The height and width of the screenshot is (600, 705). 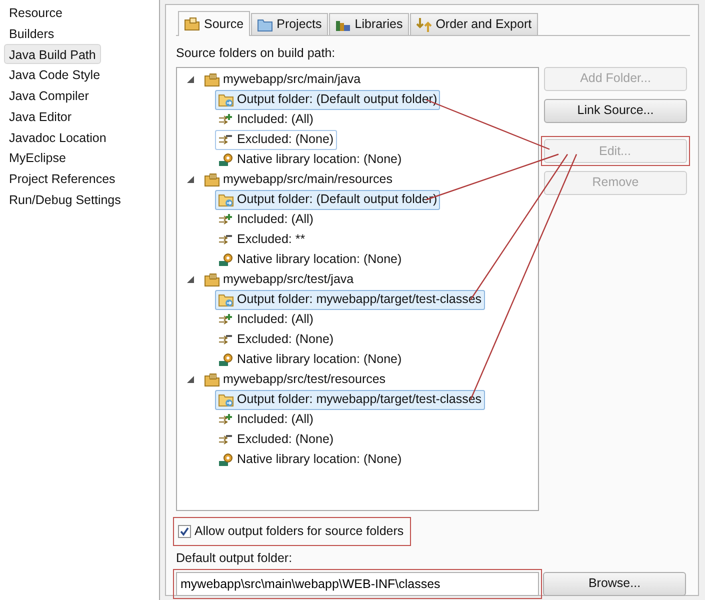 What do you see at coordinates (261, 240) in the screenshot?
I see `tree-item: Excluded: **` at bounding box center [261, 240].